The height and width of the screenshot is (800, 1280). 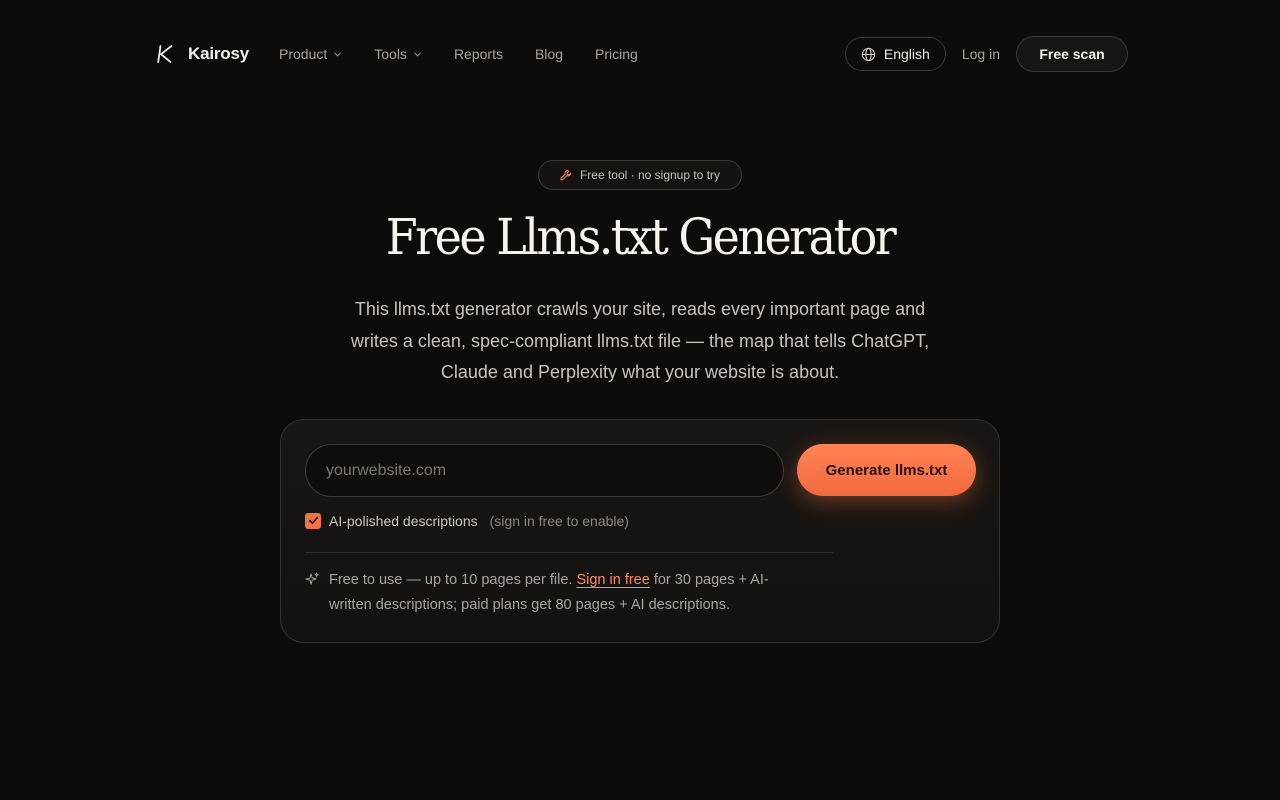 I want to click on ai-descriptions-label: AI-polished descriptions, so click(x=403, y=520).